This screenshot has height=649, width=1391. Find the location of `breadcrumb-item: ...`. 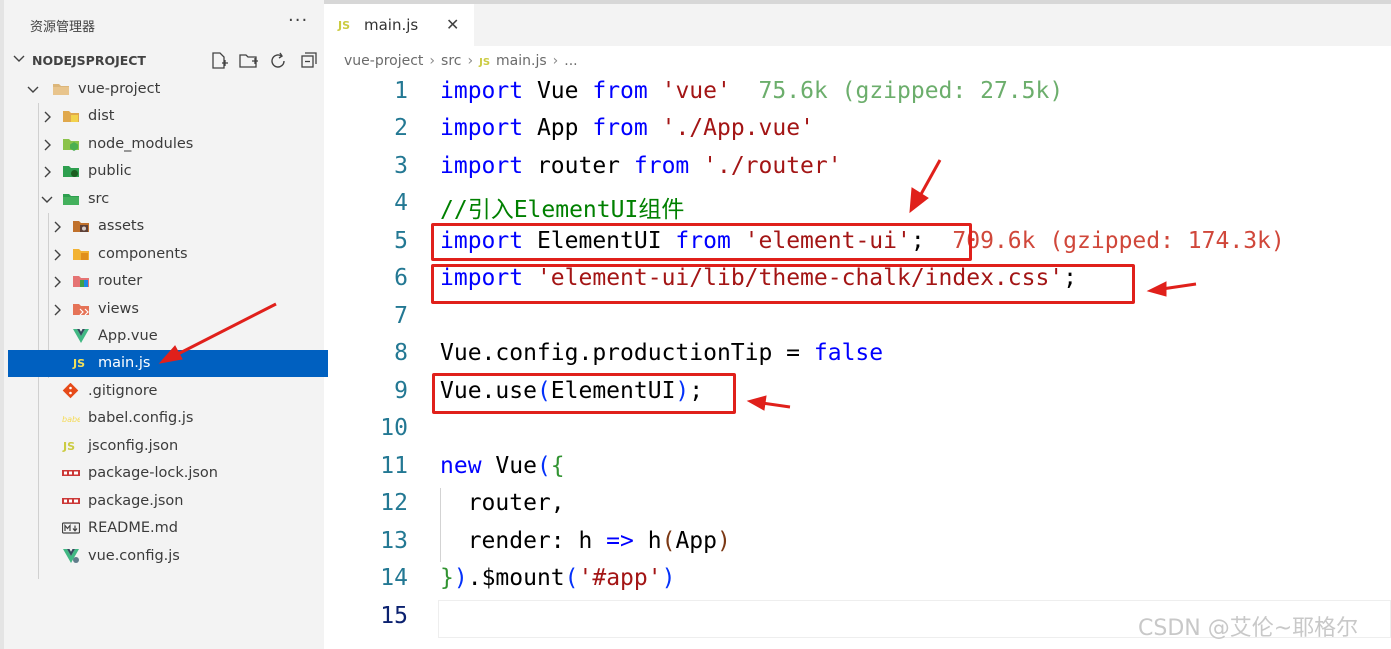

breadcrumb-item: ... is located at coordinates (570, 61).